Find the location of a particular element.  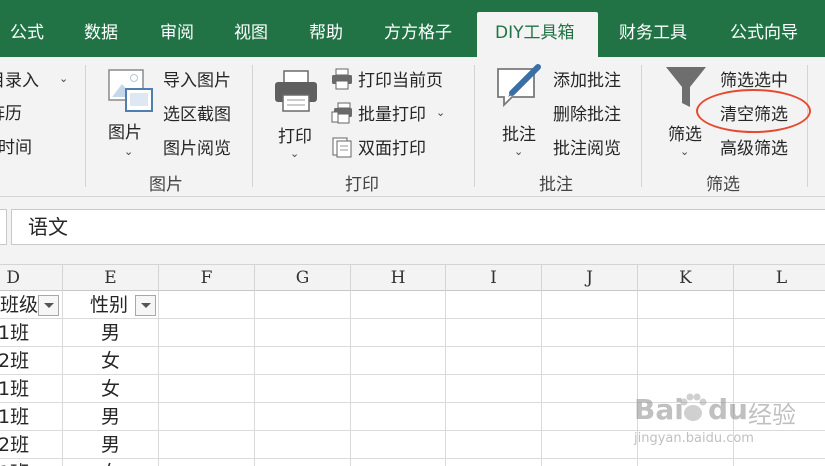

partial-entry-label: 目录入 is located at coordinates (19, 81).